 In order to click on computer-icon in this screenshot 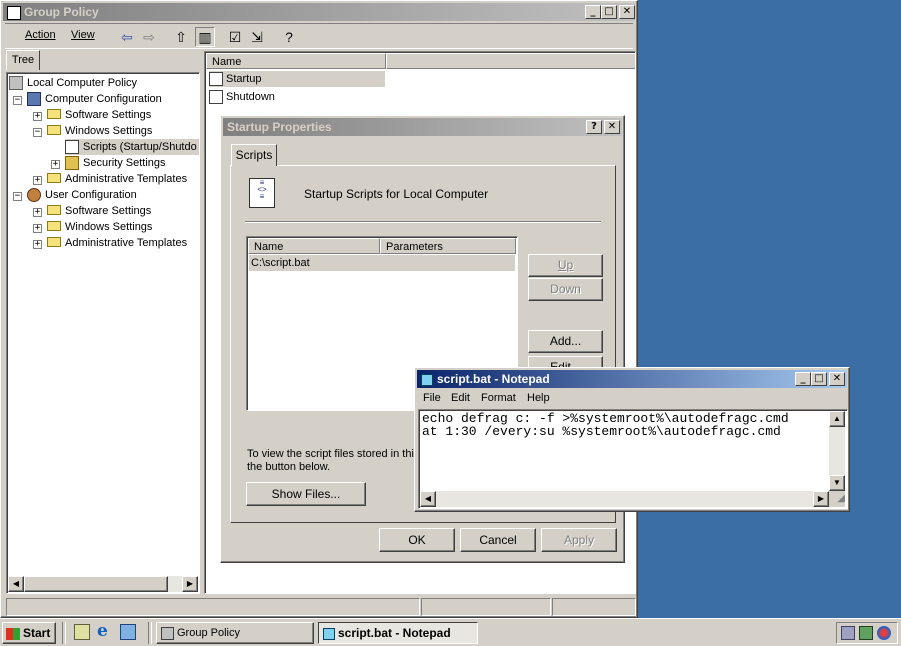, I will do `click(34, 99)`.